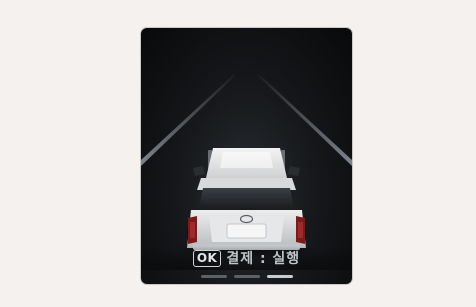  I want to click on page-indicator, so click(246, 277).